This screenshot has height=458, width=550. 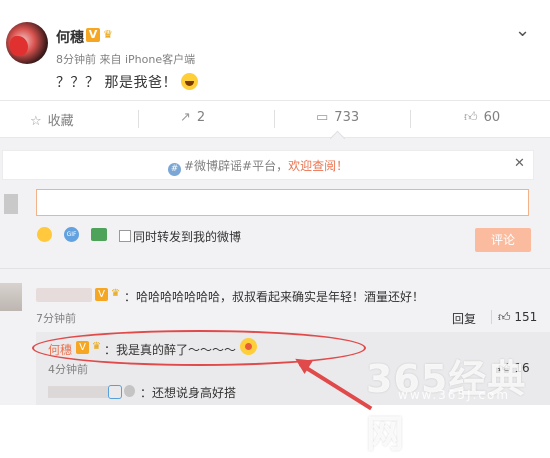 What do you see at coordinates (236, 166) in the screenshot?
I see `notice-hashtag: #微博辟谣#平台，` at bounding box center [236, 166].